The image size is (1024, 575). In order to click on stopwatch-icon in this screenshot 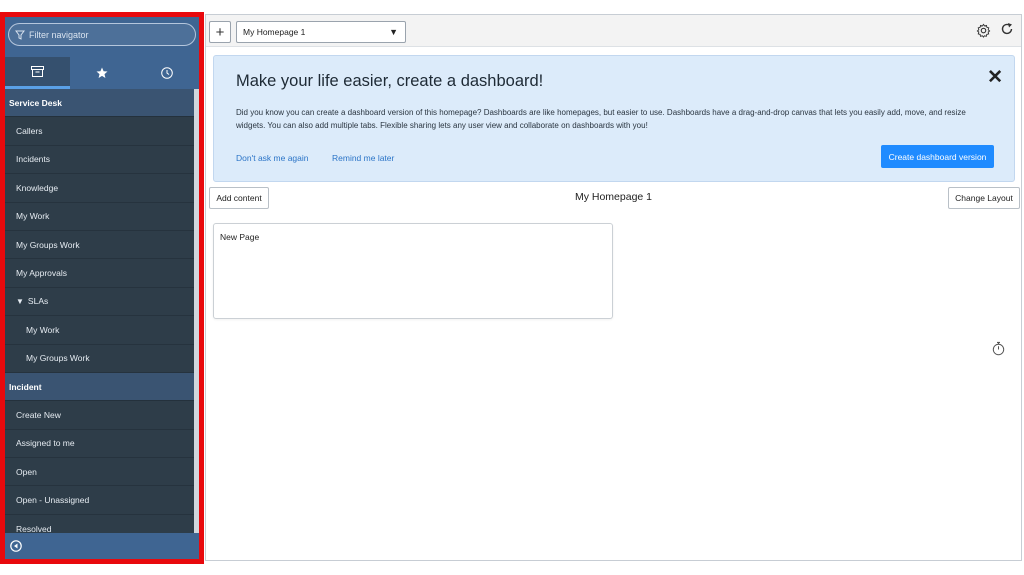, I will do `click(998, 348)`.